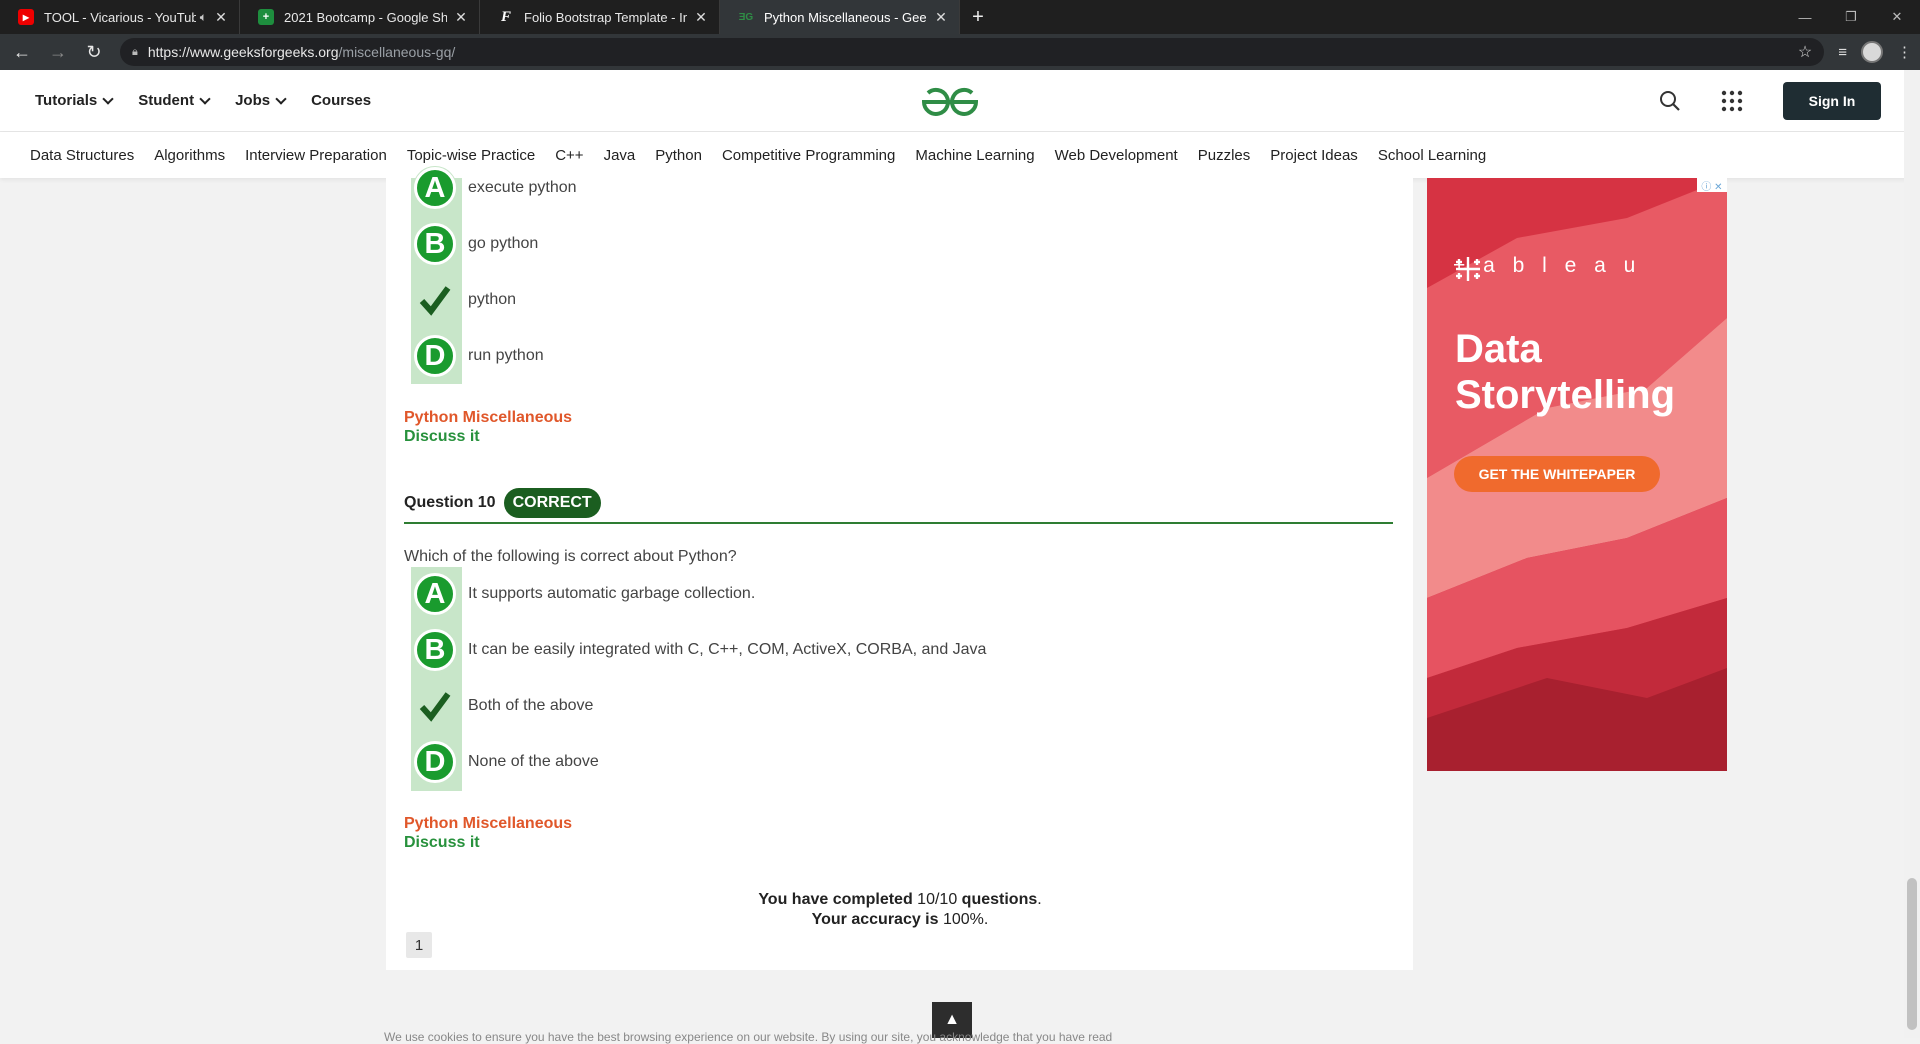 This screenshot has height=1044, width=1920. Describe the element at coordinates (316, 155) in the screenshot. I see `subnav-item-interview-preparation: Interview Preparation` at that location.